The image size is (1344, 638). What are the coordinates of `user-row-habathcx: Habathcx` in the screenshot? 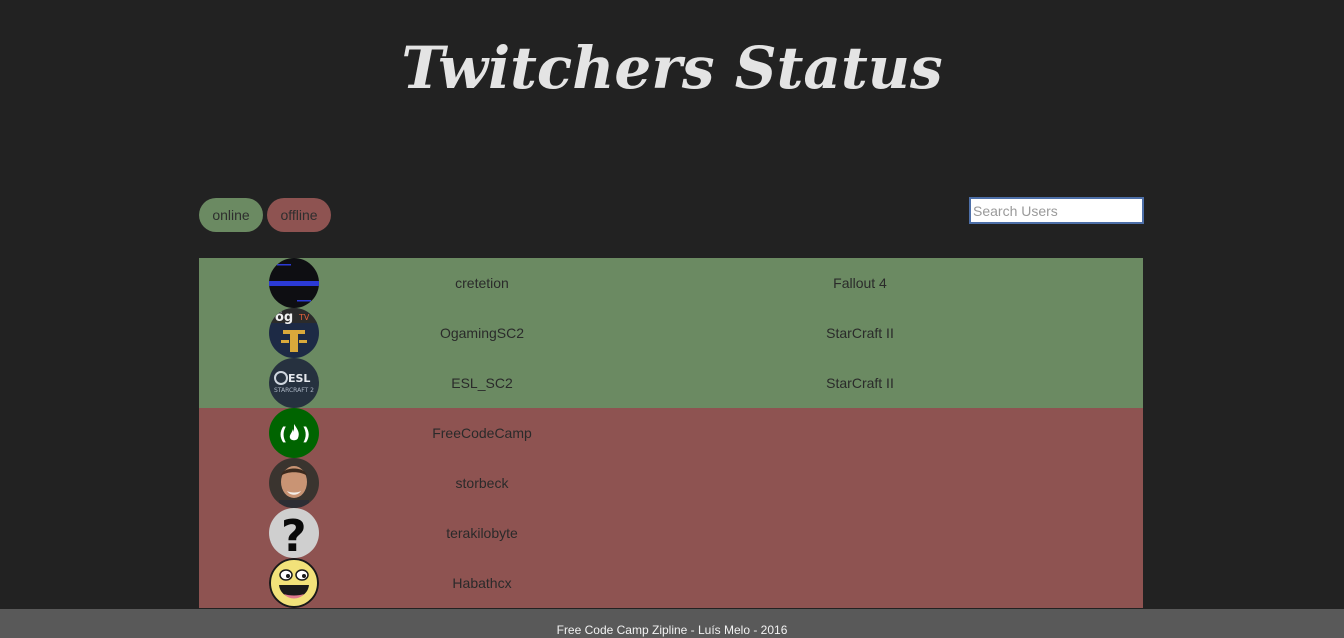 It's located at (671, 583).